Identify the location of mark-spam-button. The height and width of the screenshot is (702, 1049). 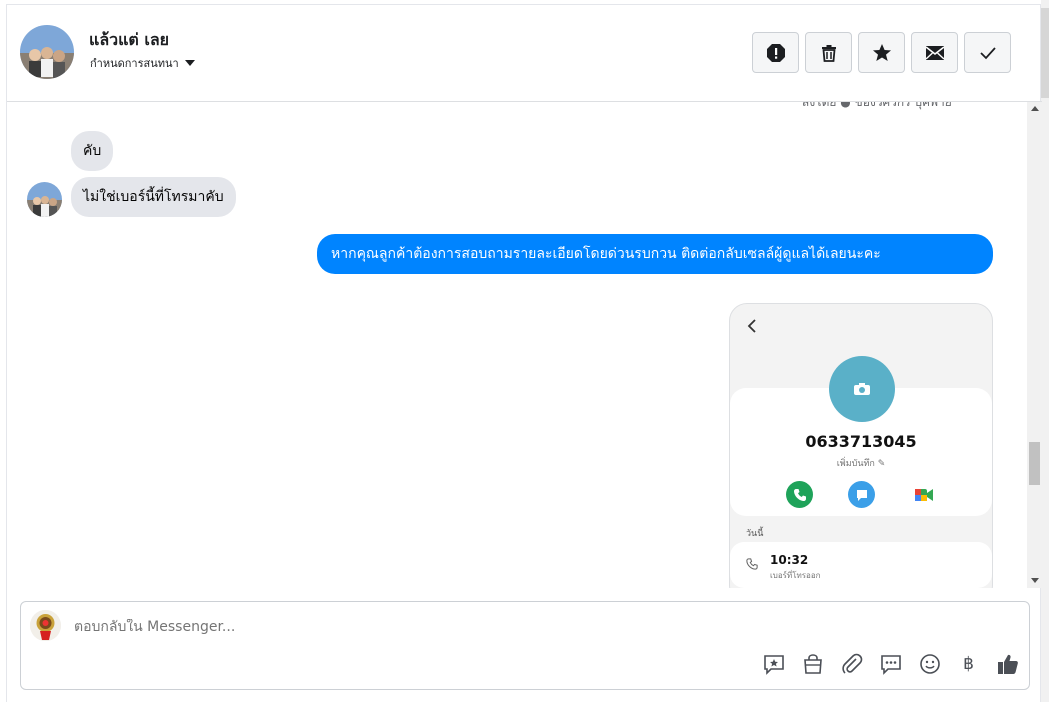
(775, 52).